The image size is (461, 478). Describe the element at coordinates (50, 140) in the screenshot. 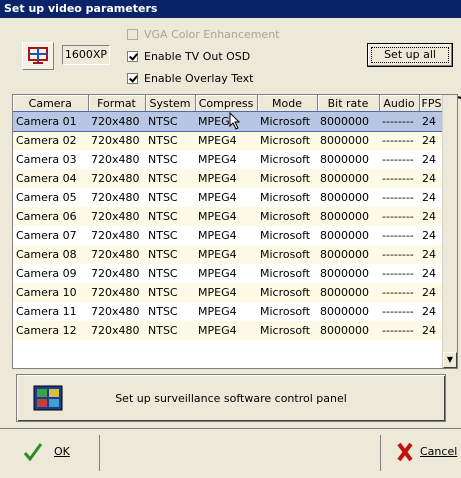

I see `cell-camera: Camera 02` at that location.